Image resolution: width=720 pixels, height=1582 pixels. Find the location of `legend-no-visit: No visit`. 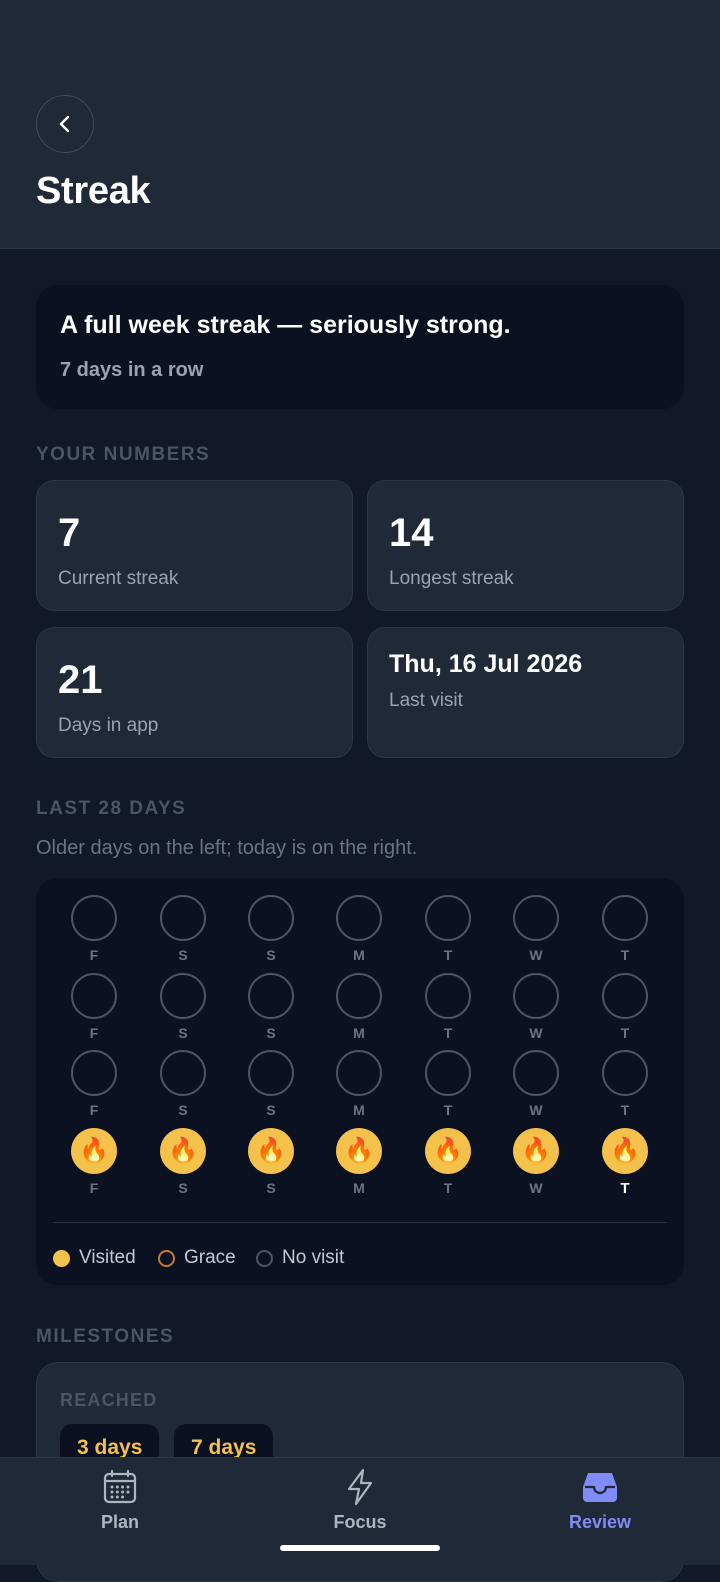

legend-no-visit: No visit is located at coordinates (300, 1258).